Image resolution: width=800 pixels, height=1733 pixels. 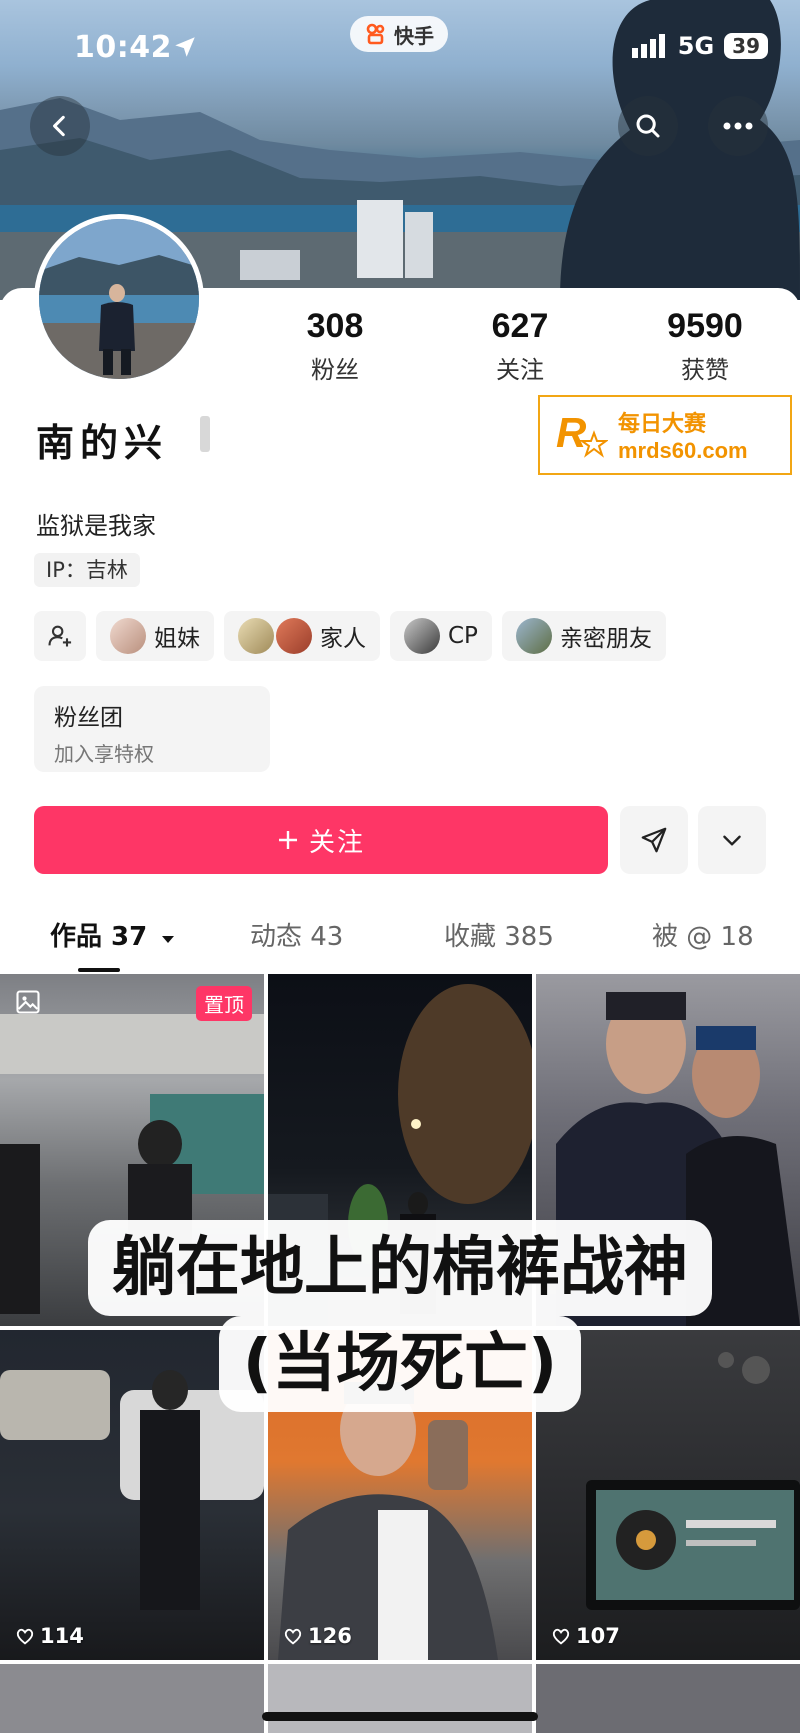 I want to click on name-badge-mark, so click(x=205, y=434).